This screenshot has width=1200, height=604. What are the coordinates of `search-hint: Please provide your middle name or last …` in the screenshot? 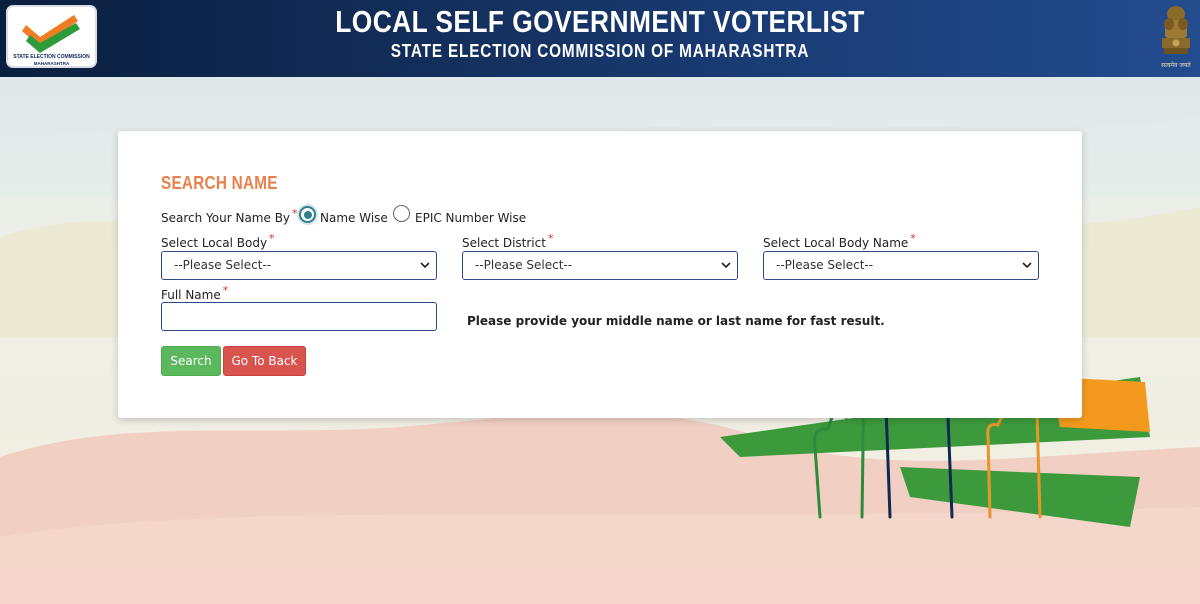 It's located at (676, 321).